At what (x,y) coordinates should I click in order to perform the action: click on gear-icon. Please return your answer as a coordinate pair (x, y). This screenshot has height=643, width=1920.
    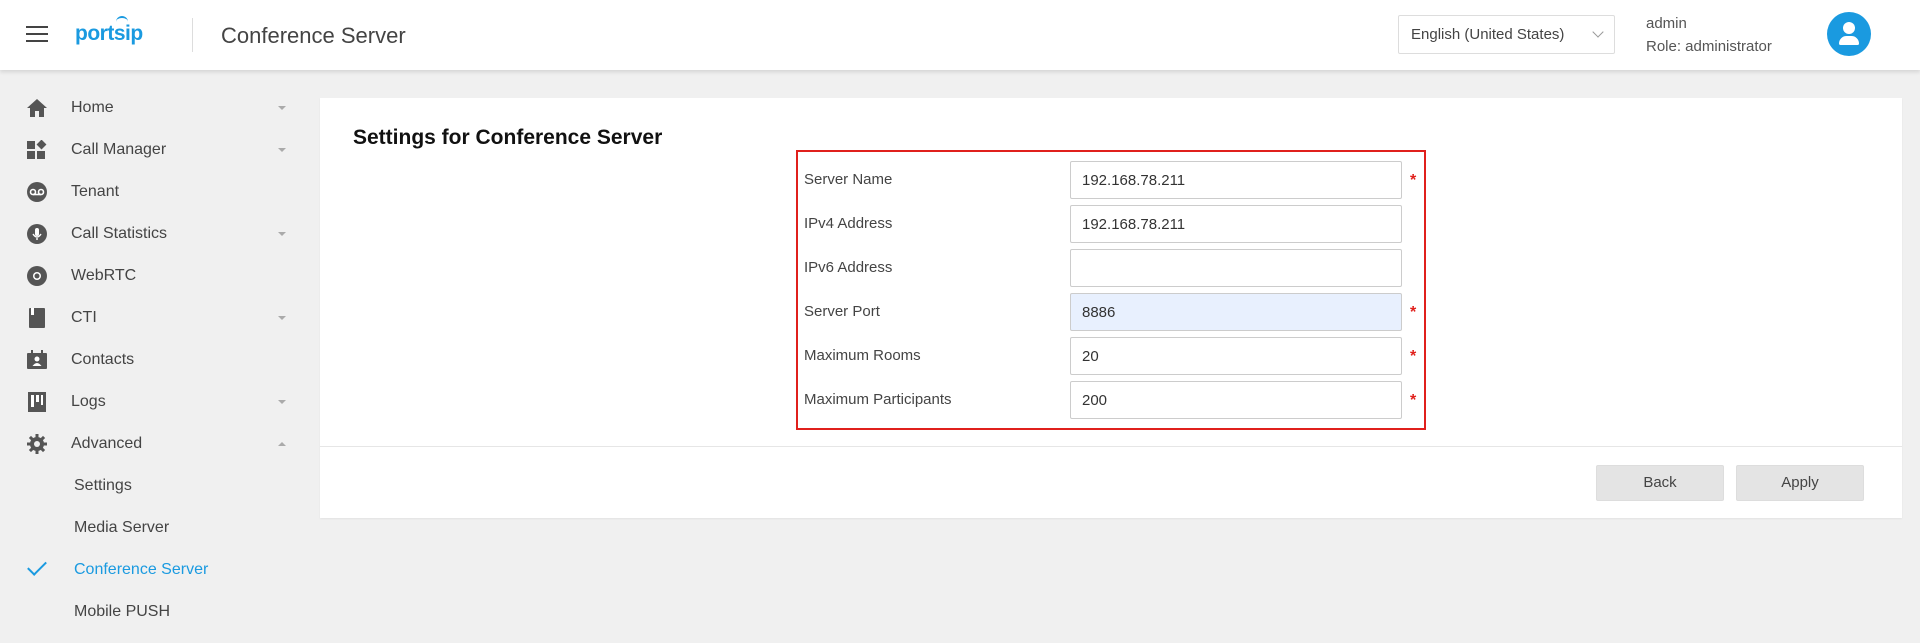
    Looking at the image, I should click on (37, 444).